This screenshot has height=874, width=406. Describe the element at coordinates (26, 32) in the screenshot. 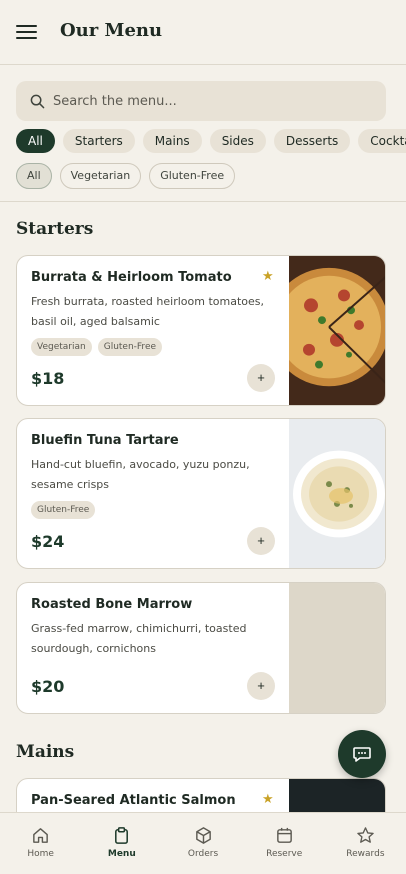

I see `hamburger-icon` at that location.